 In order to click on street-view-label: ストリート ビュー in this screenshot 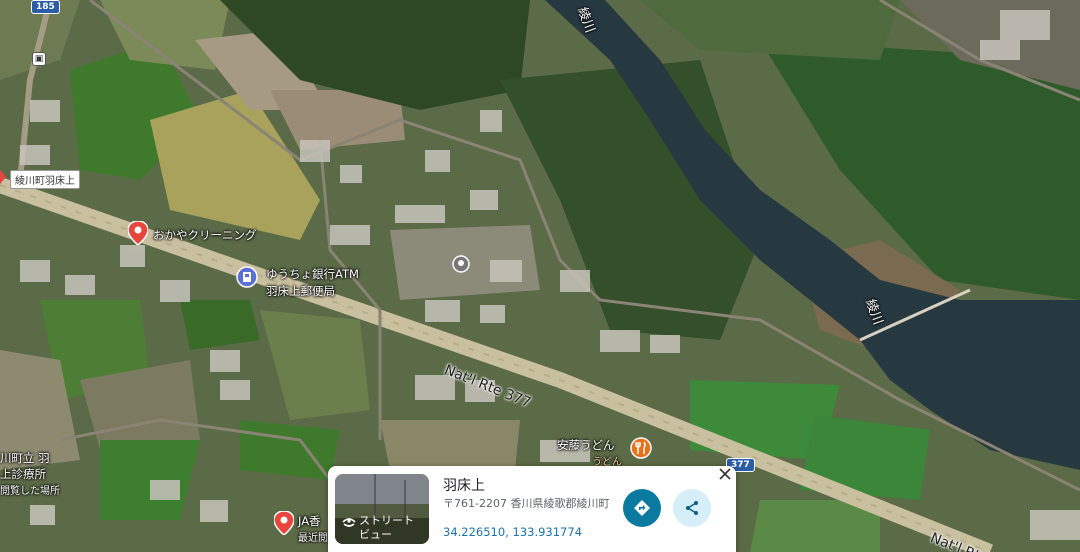, I will do `click(386, 527)`.